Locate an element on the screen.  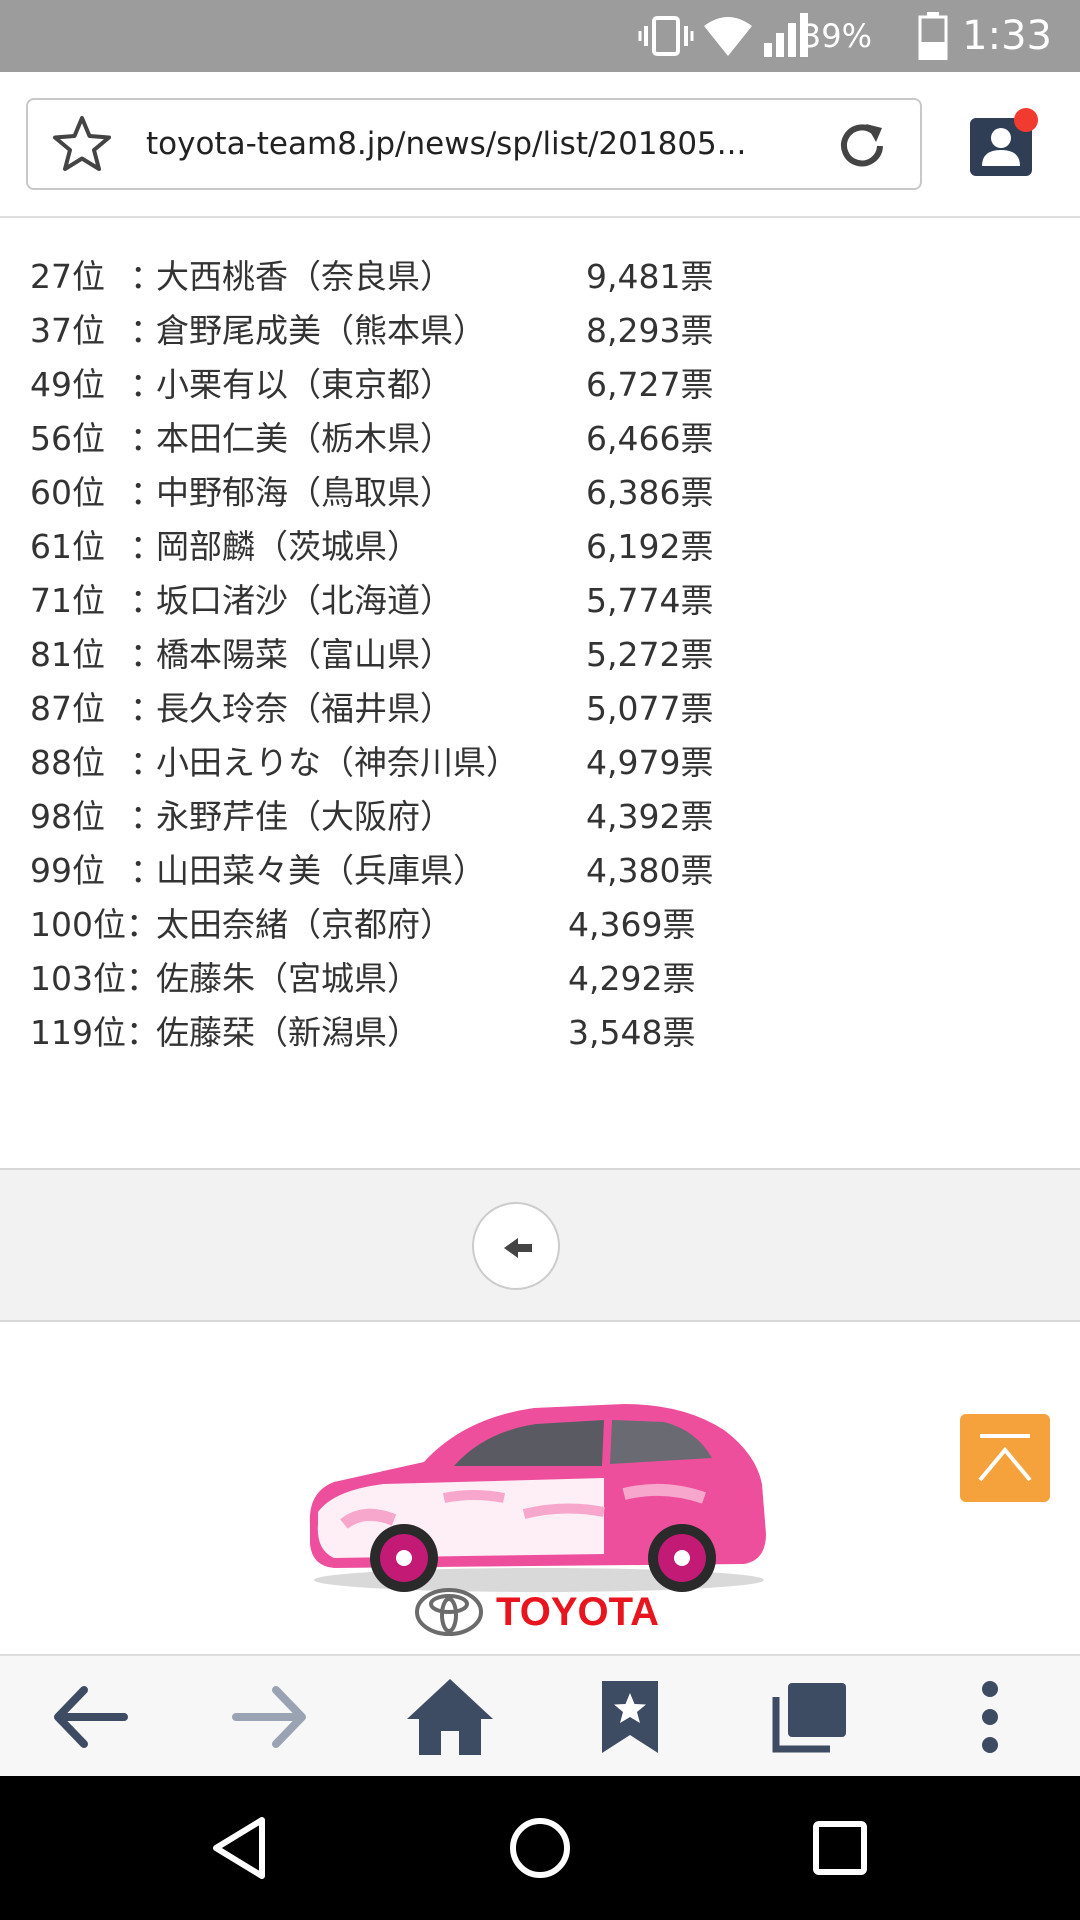
vote-count: 5,774票 is located at coordinates (650, 600).